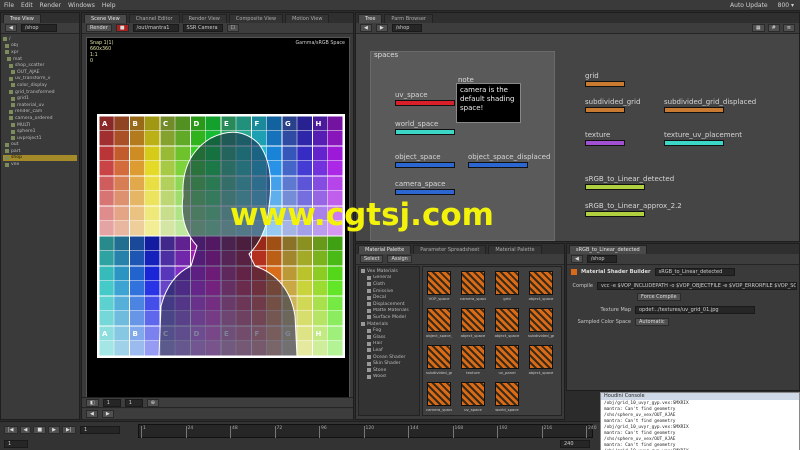 The image size is (800, 450). What do you see at coordinates (155, 28) in the screenshot?
I see `render-node-field: /out/mantra1` at bounding box center [155, 28].